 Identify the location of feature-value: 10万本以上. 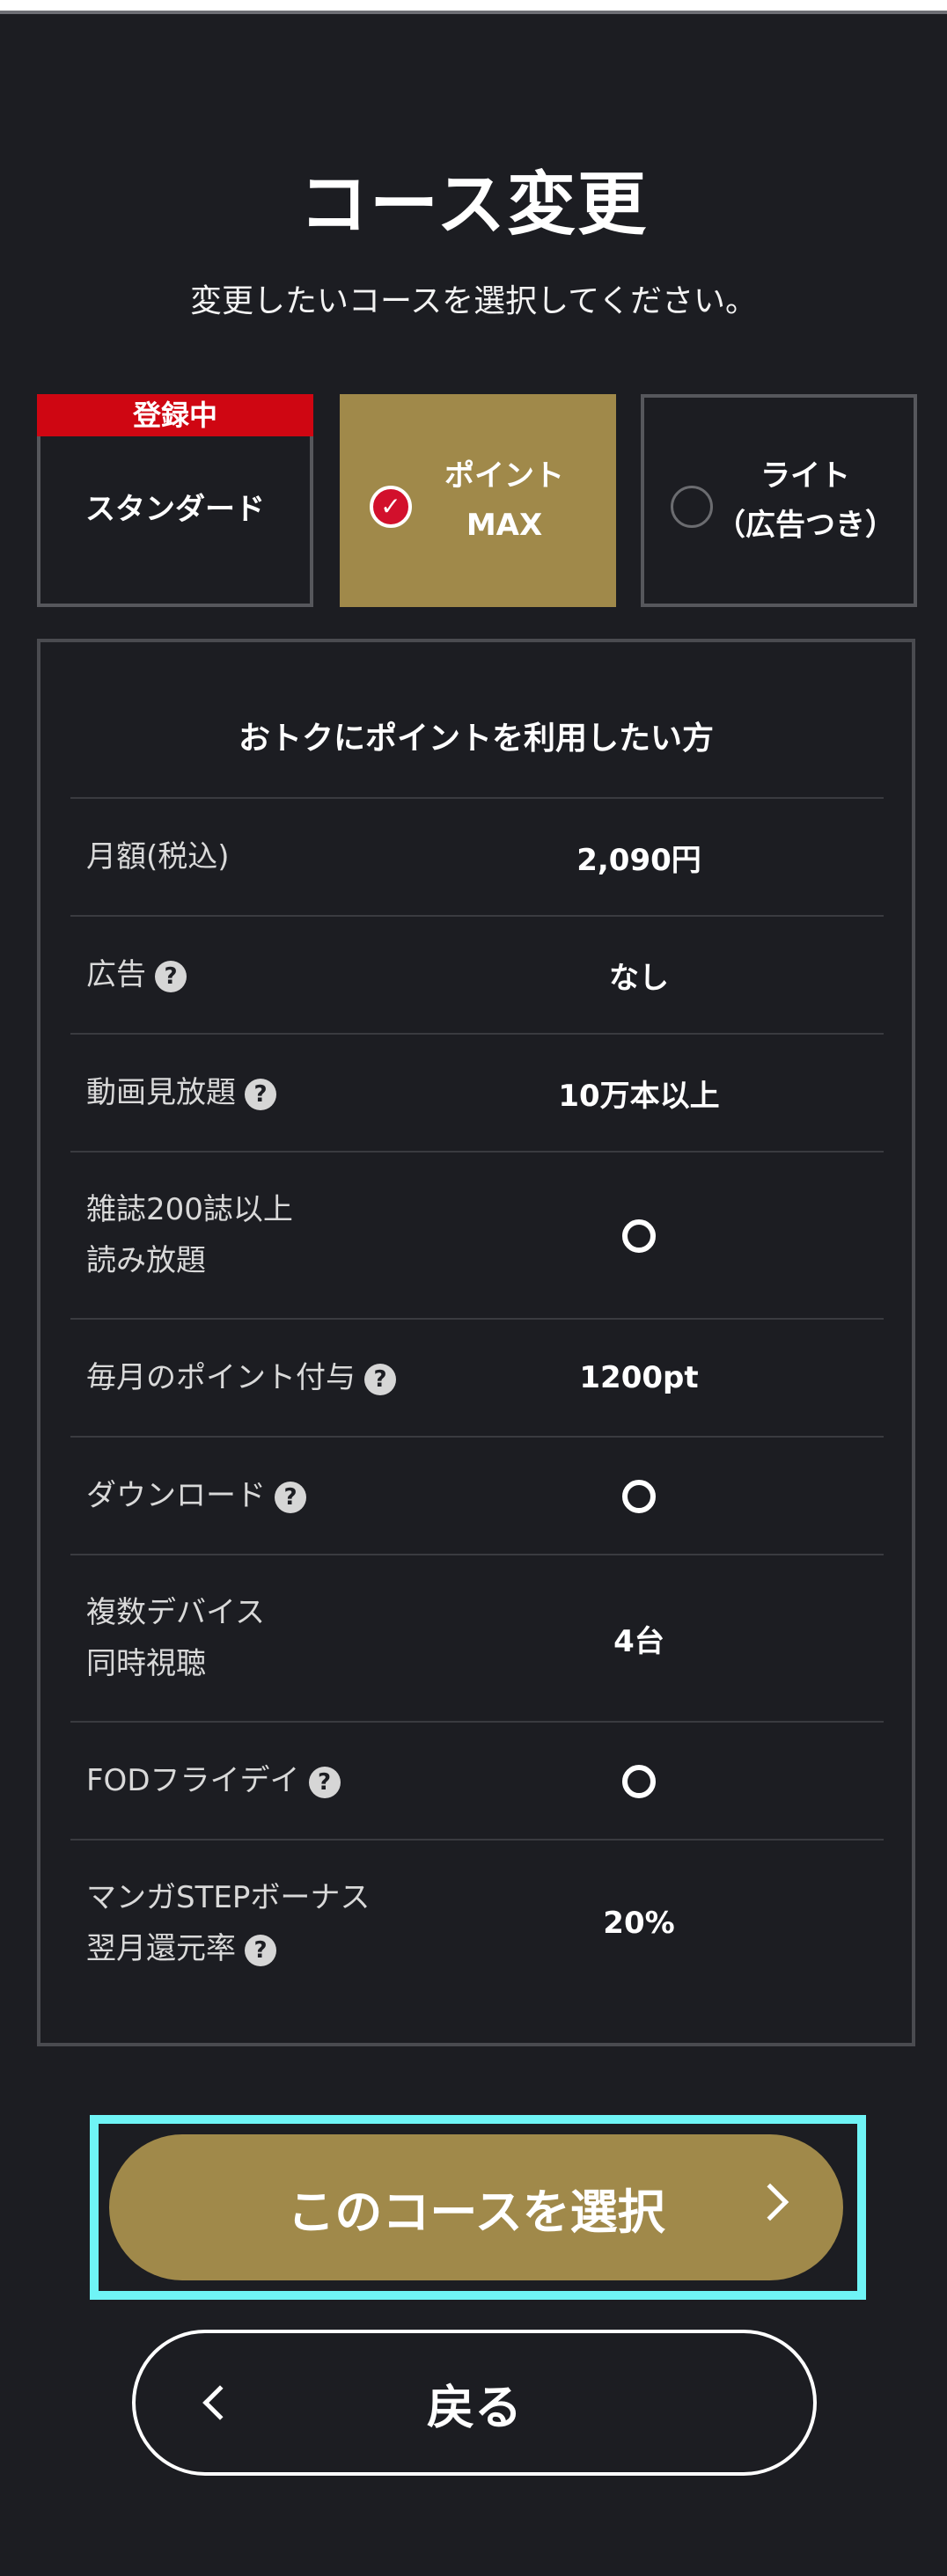
(639, 1096).